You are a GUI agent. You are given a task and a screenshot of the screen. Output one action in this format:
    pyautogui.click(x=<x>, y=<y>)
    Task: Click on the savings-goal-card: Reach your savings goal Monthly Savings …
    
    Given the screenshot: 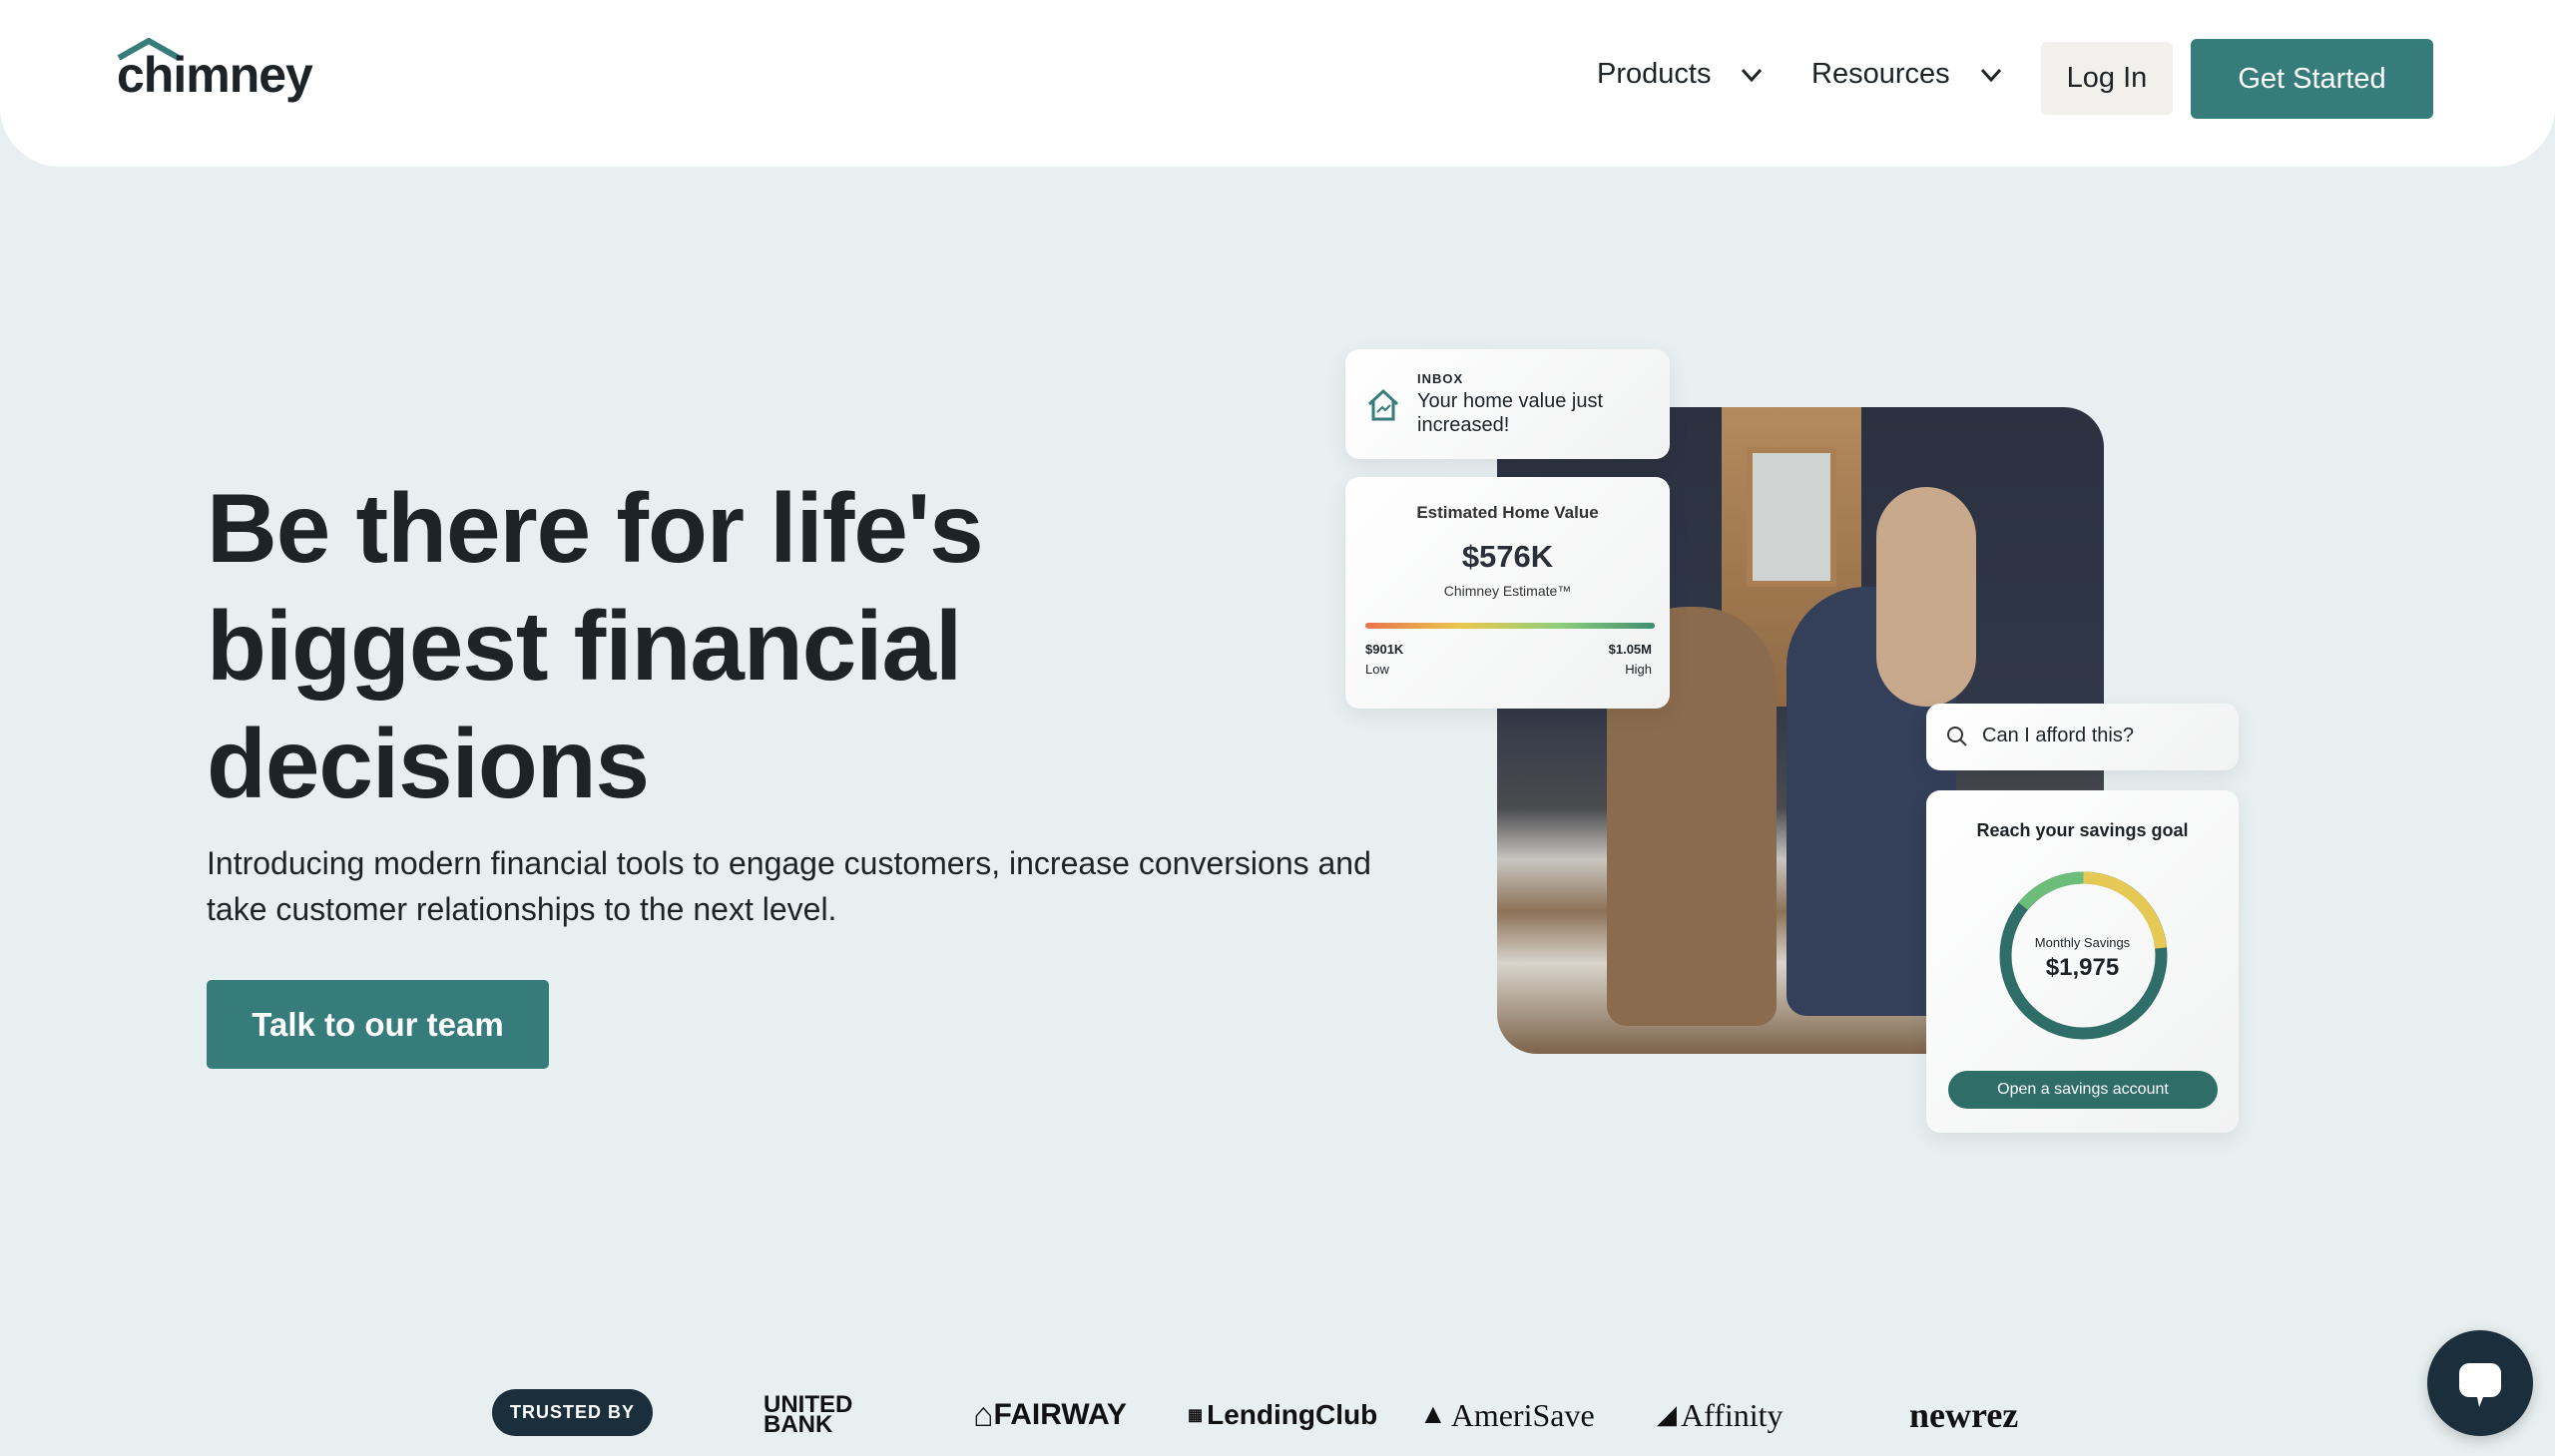 What is the action you would take?
    pyautogui.click(x=2082, y=961)
    